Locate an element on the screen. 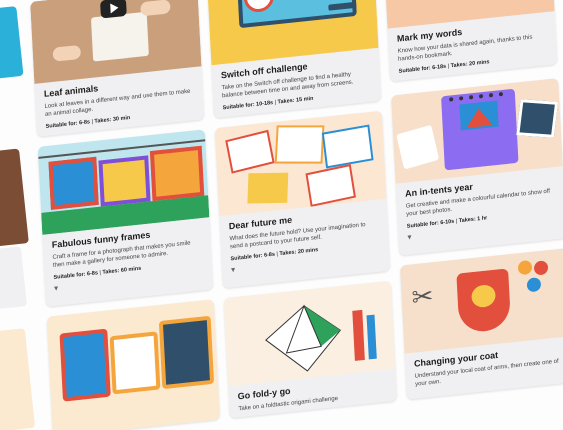 This screenshot has height=430, width=563. play-icon is located at coordinates (113, 9).